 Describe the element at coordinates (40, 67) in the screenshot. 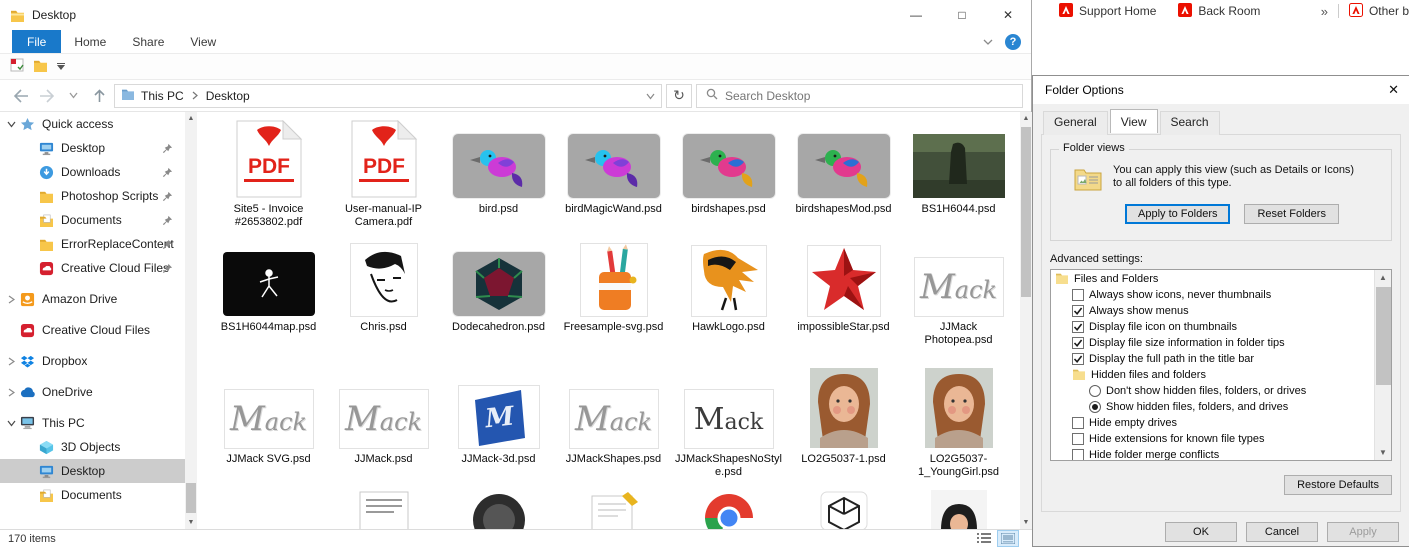

I see `qat-new-folder-icon` at that location.